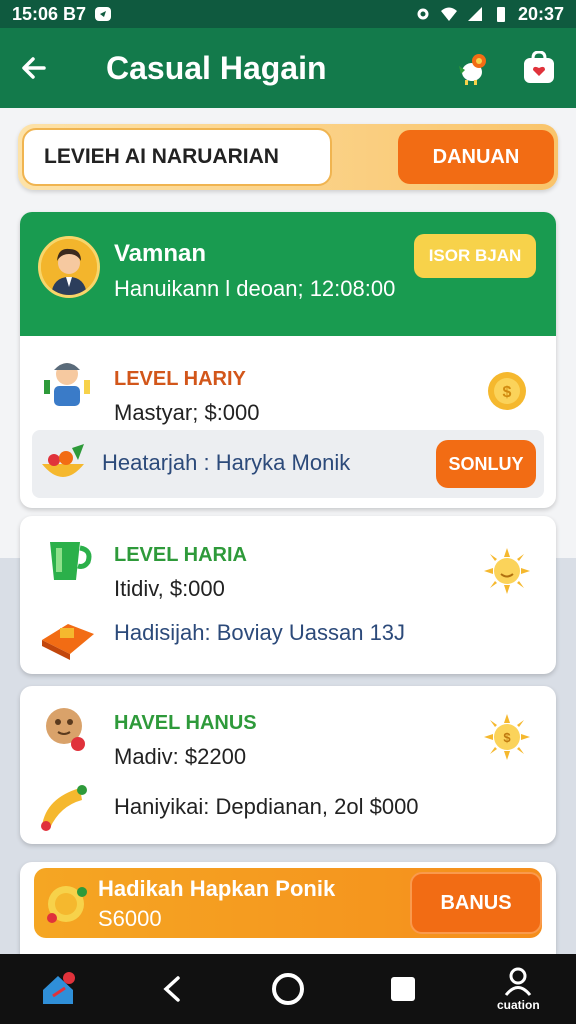 This screenshot has height=1024, width=576. What do you see at coordinates (518, 981) in the screenshot?
I see `person-icon` at bounding box center [518, 981].